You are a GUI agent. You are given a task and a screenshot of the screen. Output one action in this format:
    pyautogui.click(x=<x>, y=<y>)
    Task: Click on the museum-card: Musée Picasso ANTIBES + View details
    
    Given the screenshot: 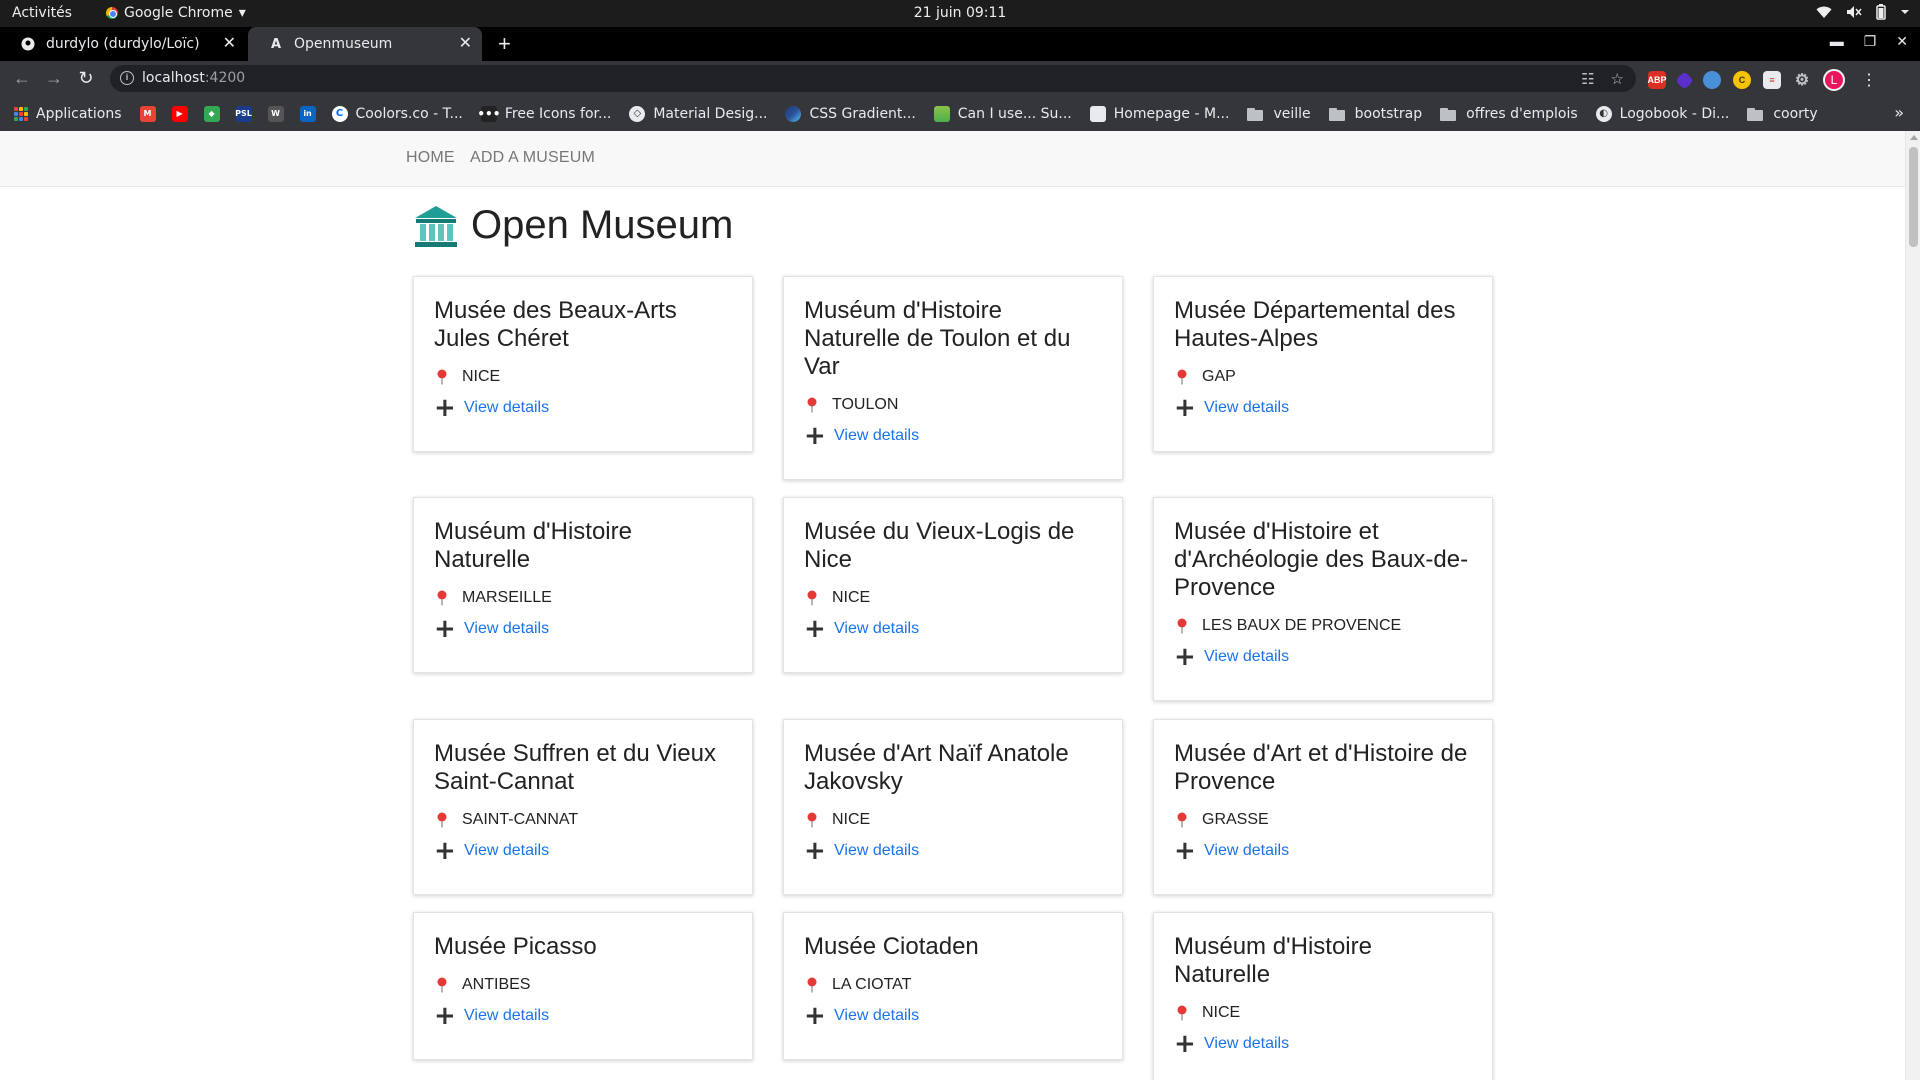 What is the action you would take?
    pyautogui.click(x=583, y=986)
    